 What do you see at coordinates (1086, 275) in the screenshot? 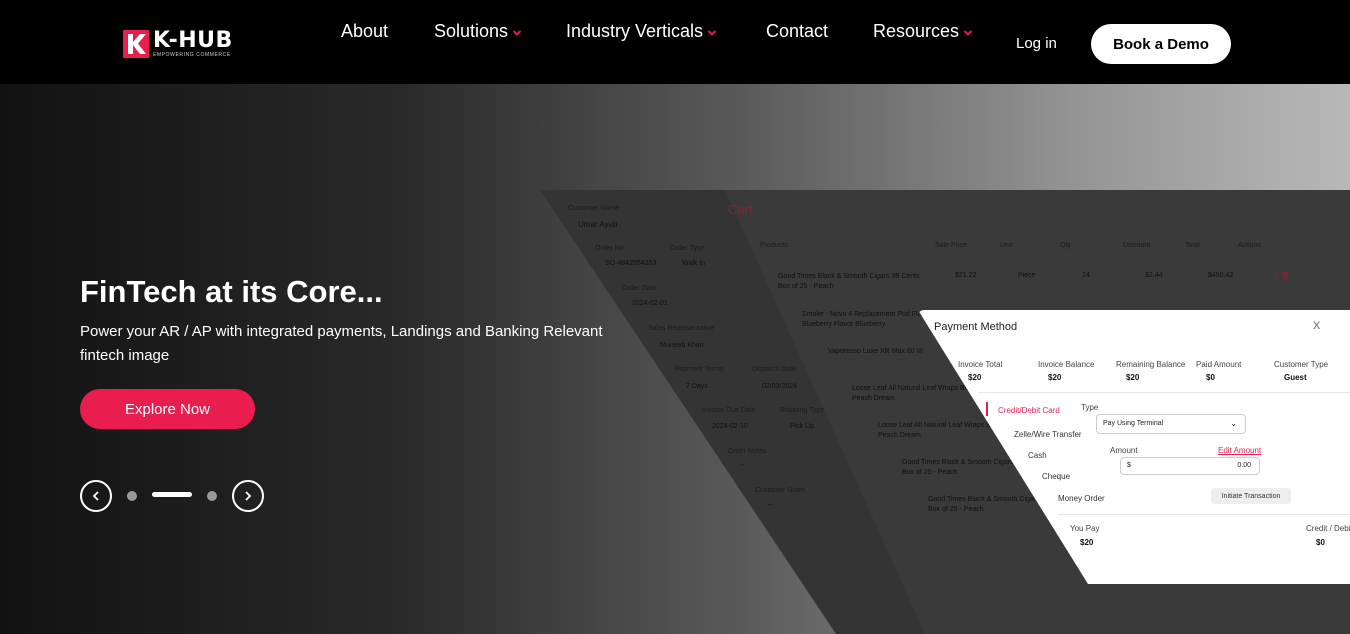
I see `cart-row-qty: 24` at bounding box center [1086, 275].